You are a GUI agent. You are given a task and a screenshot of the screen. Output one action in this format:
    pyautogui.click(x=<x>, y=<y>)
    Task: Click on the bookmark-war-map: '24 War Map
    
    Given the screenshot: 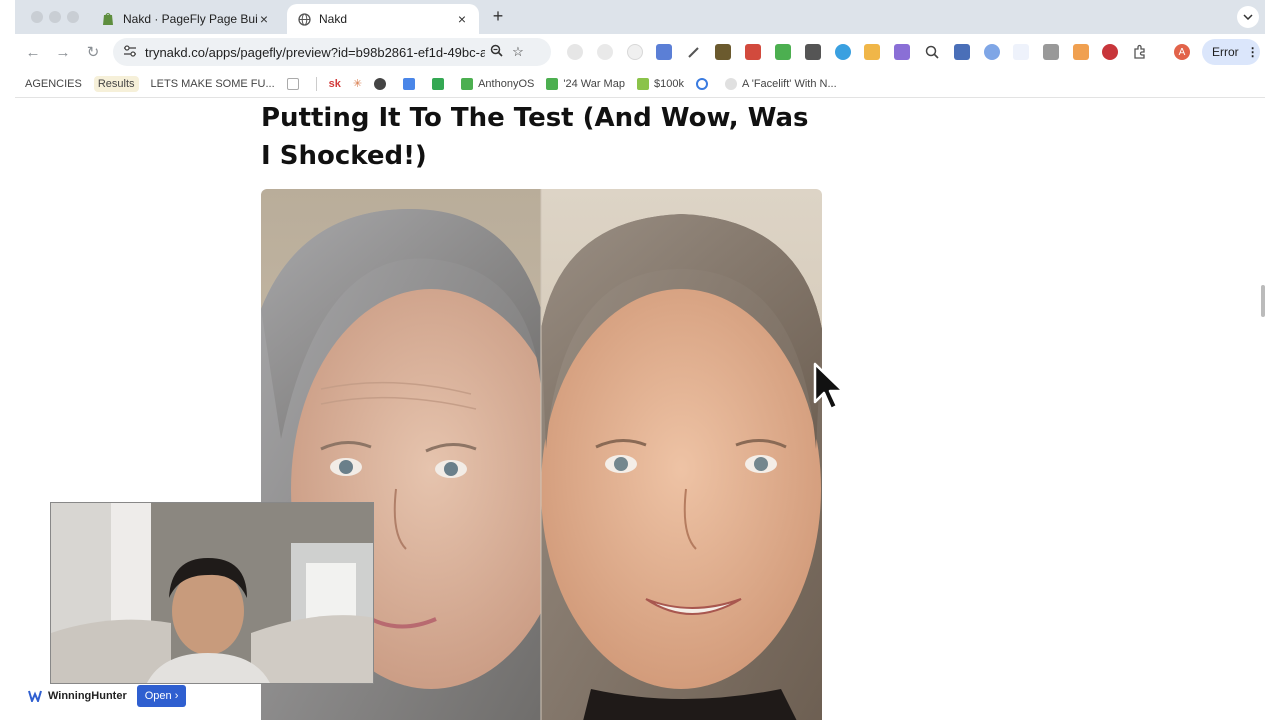 What is the action you would take?
    pyautogui.click(x=585, y=83)
    